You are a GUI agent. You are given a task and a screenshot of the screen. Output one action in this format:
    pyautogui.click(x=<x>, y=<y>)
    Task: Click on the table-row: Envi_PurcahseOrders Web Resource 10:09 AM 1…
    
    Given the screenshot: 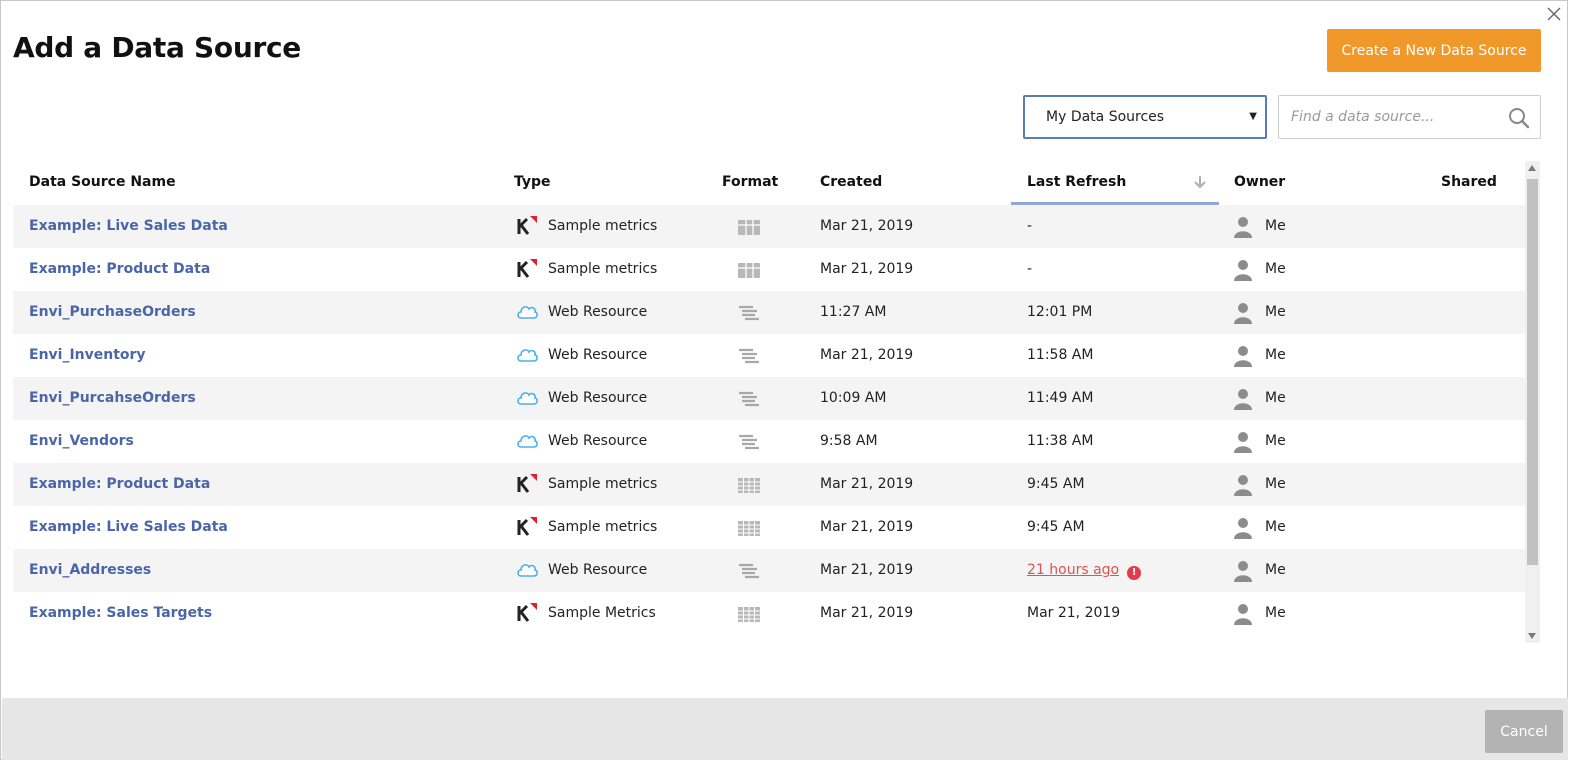 What is the action you would take?
    pyautogui.click(x=769, y=398)
    